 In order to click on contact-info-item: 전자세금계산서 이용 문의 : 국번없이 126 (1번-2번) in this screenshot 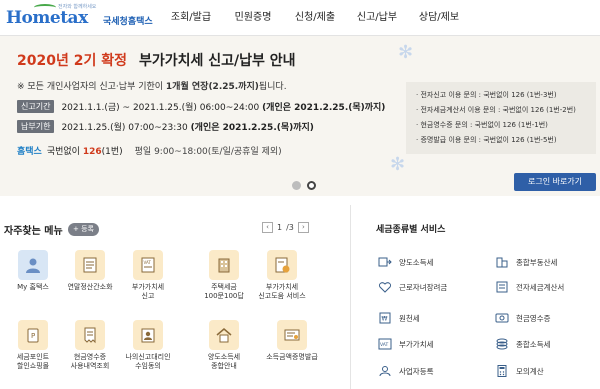, I will do `click(501, 110)`.